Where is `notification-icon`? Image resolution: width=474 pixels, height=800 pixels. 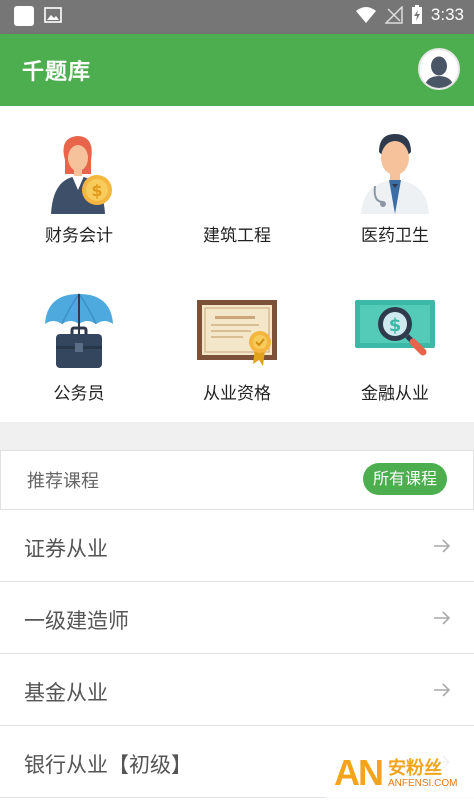 notification-icon is located at coordinates (24, 16).